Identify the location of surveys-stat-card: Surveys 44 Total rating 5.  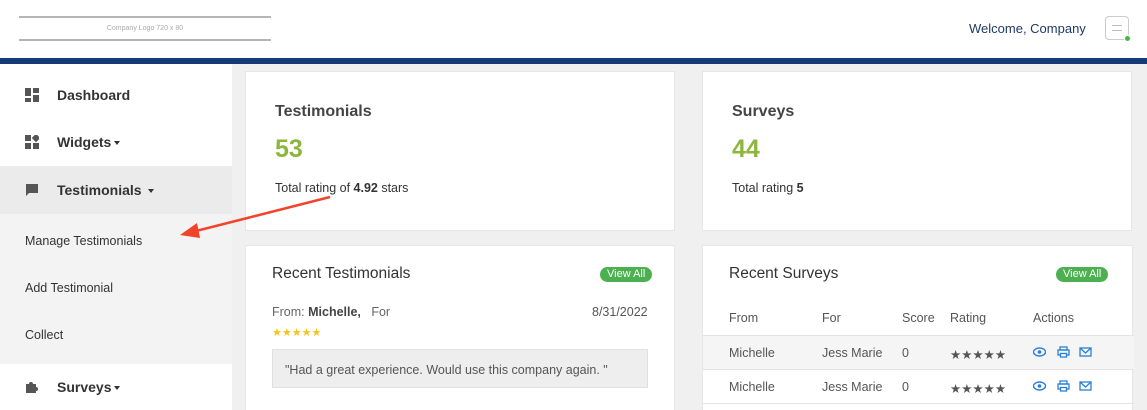
(917, 151).